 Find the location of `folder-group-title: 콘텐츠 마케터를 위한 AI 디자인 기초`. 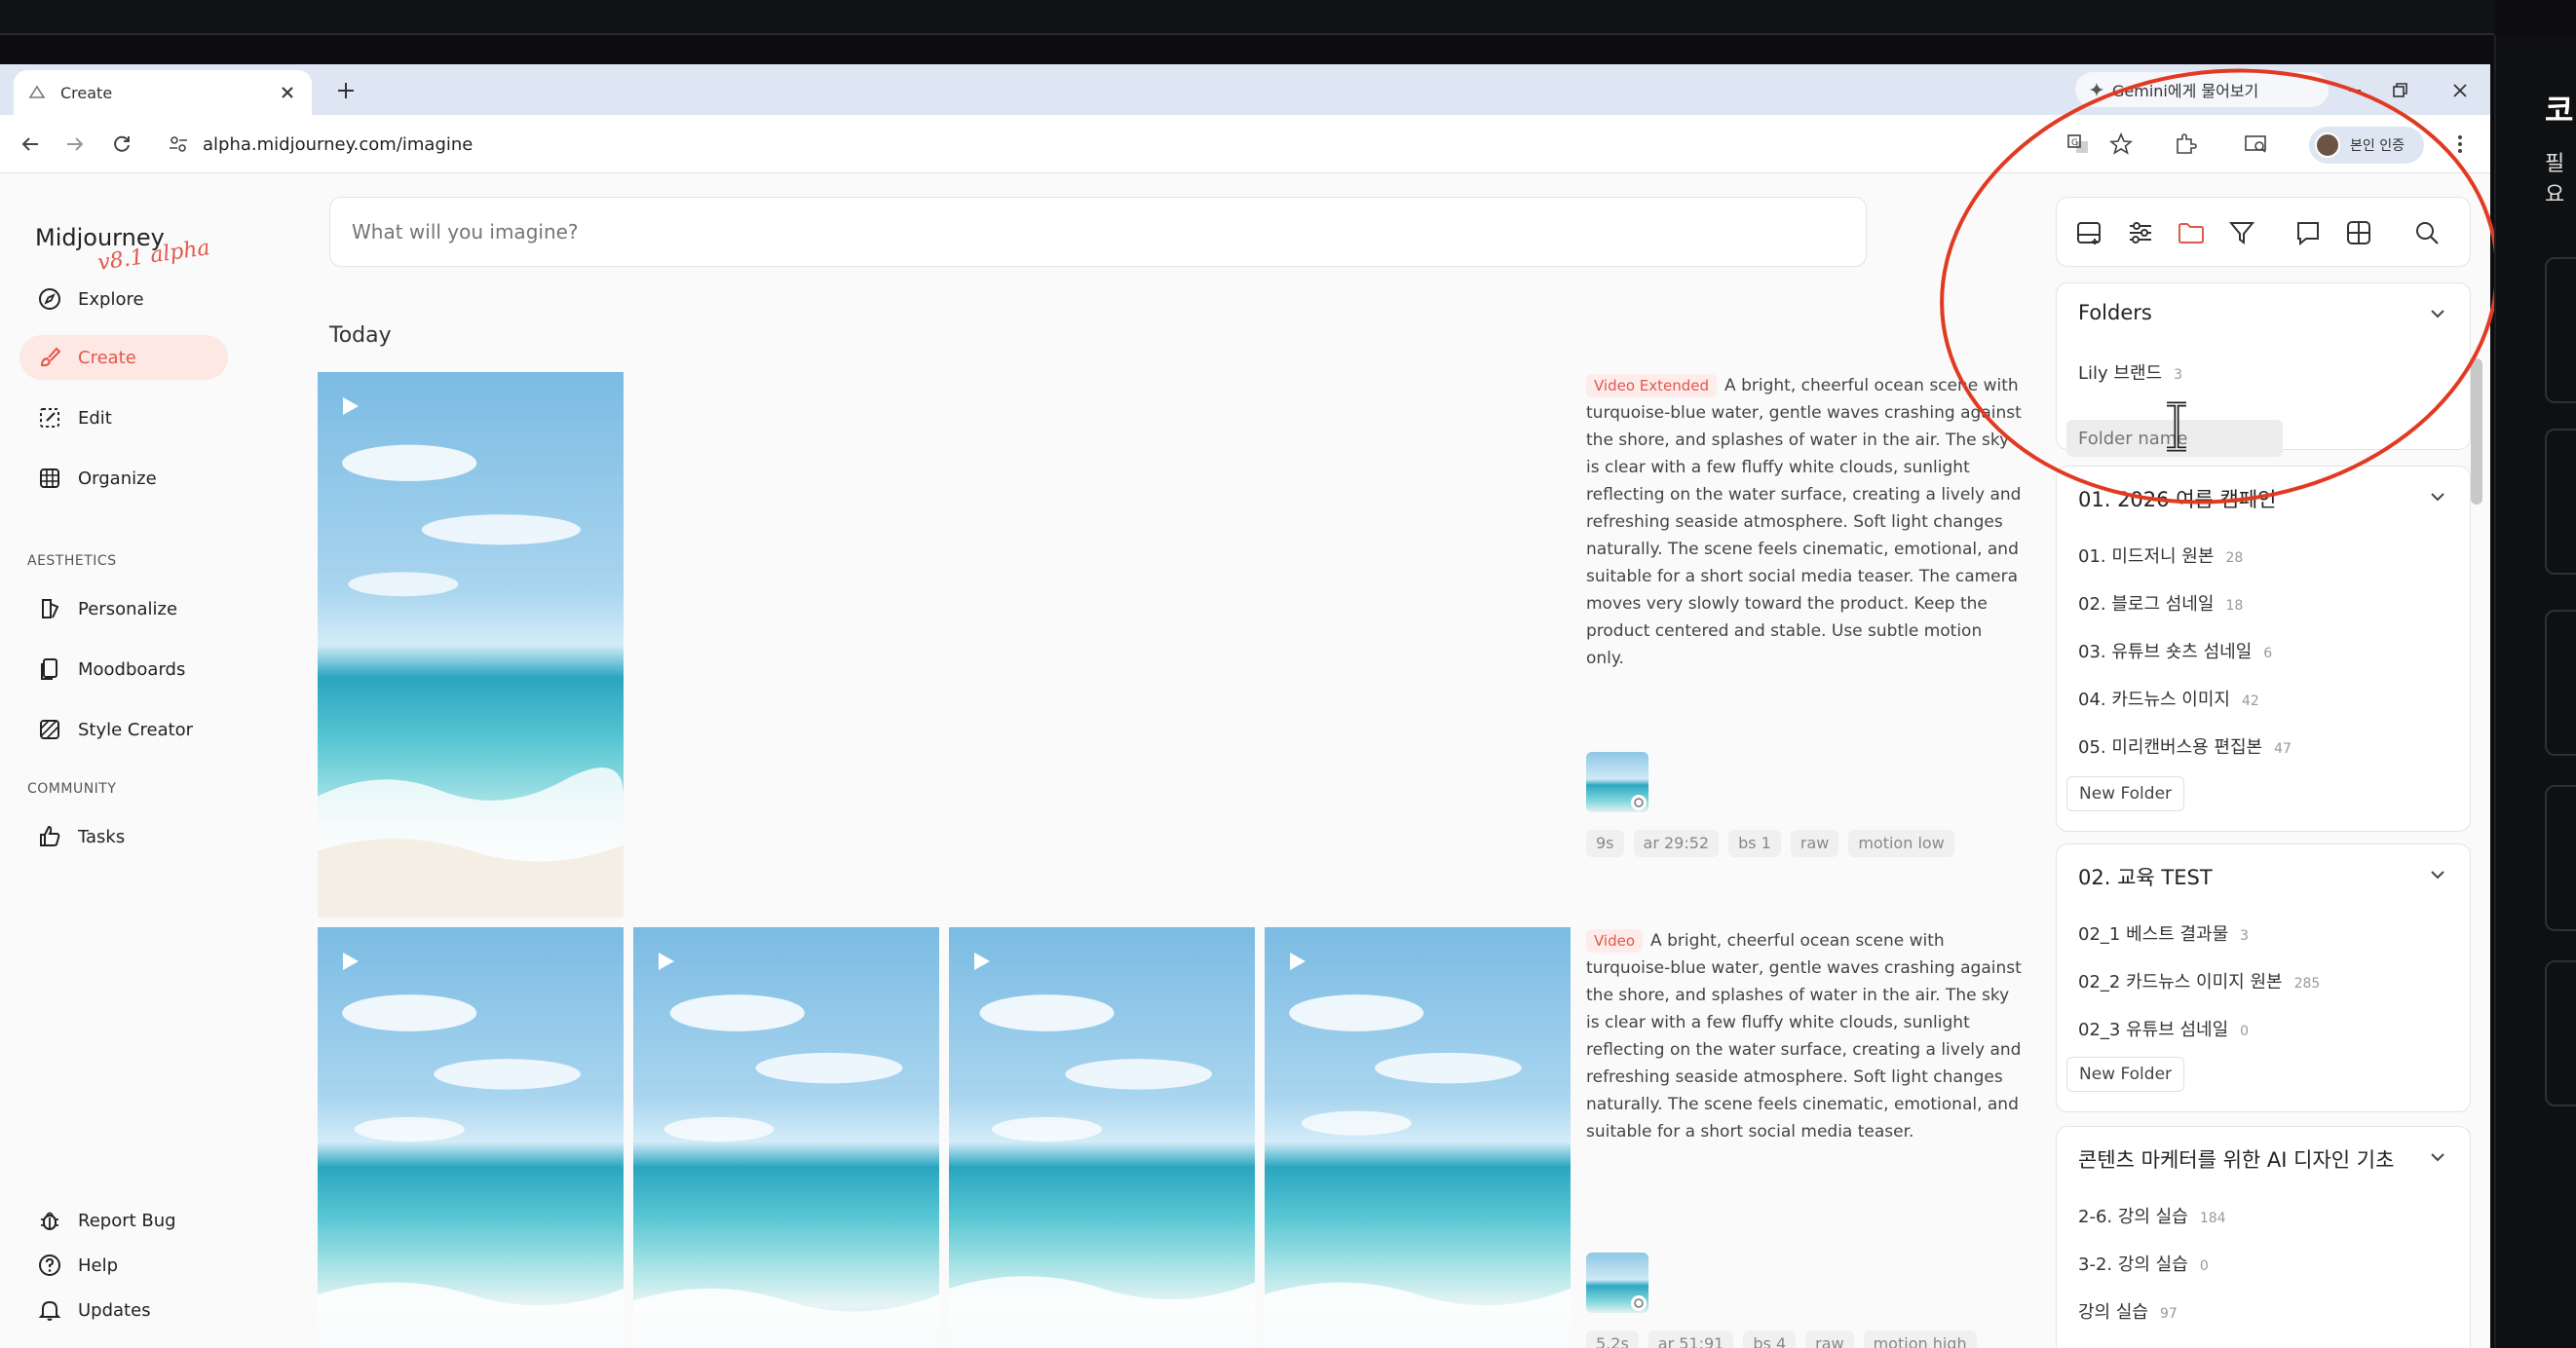

folder-group-title: 콘텐츠 마케터를 위한 AI 디자인 기초 is located at coordinates (2236, 1159).